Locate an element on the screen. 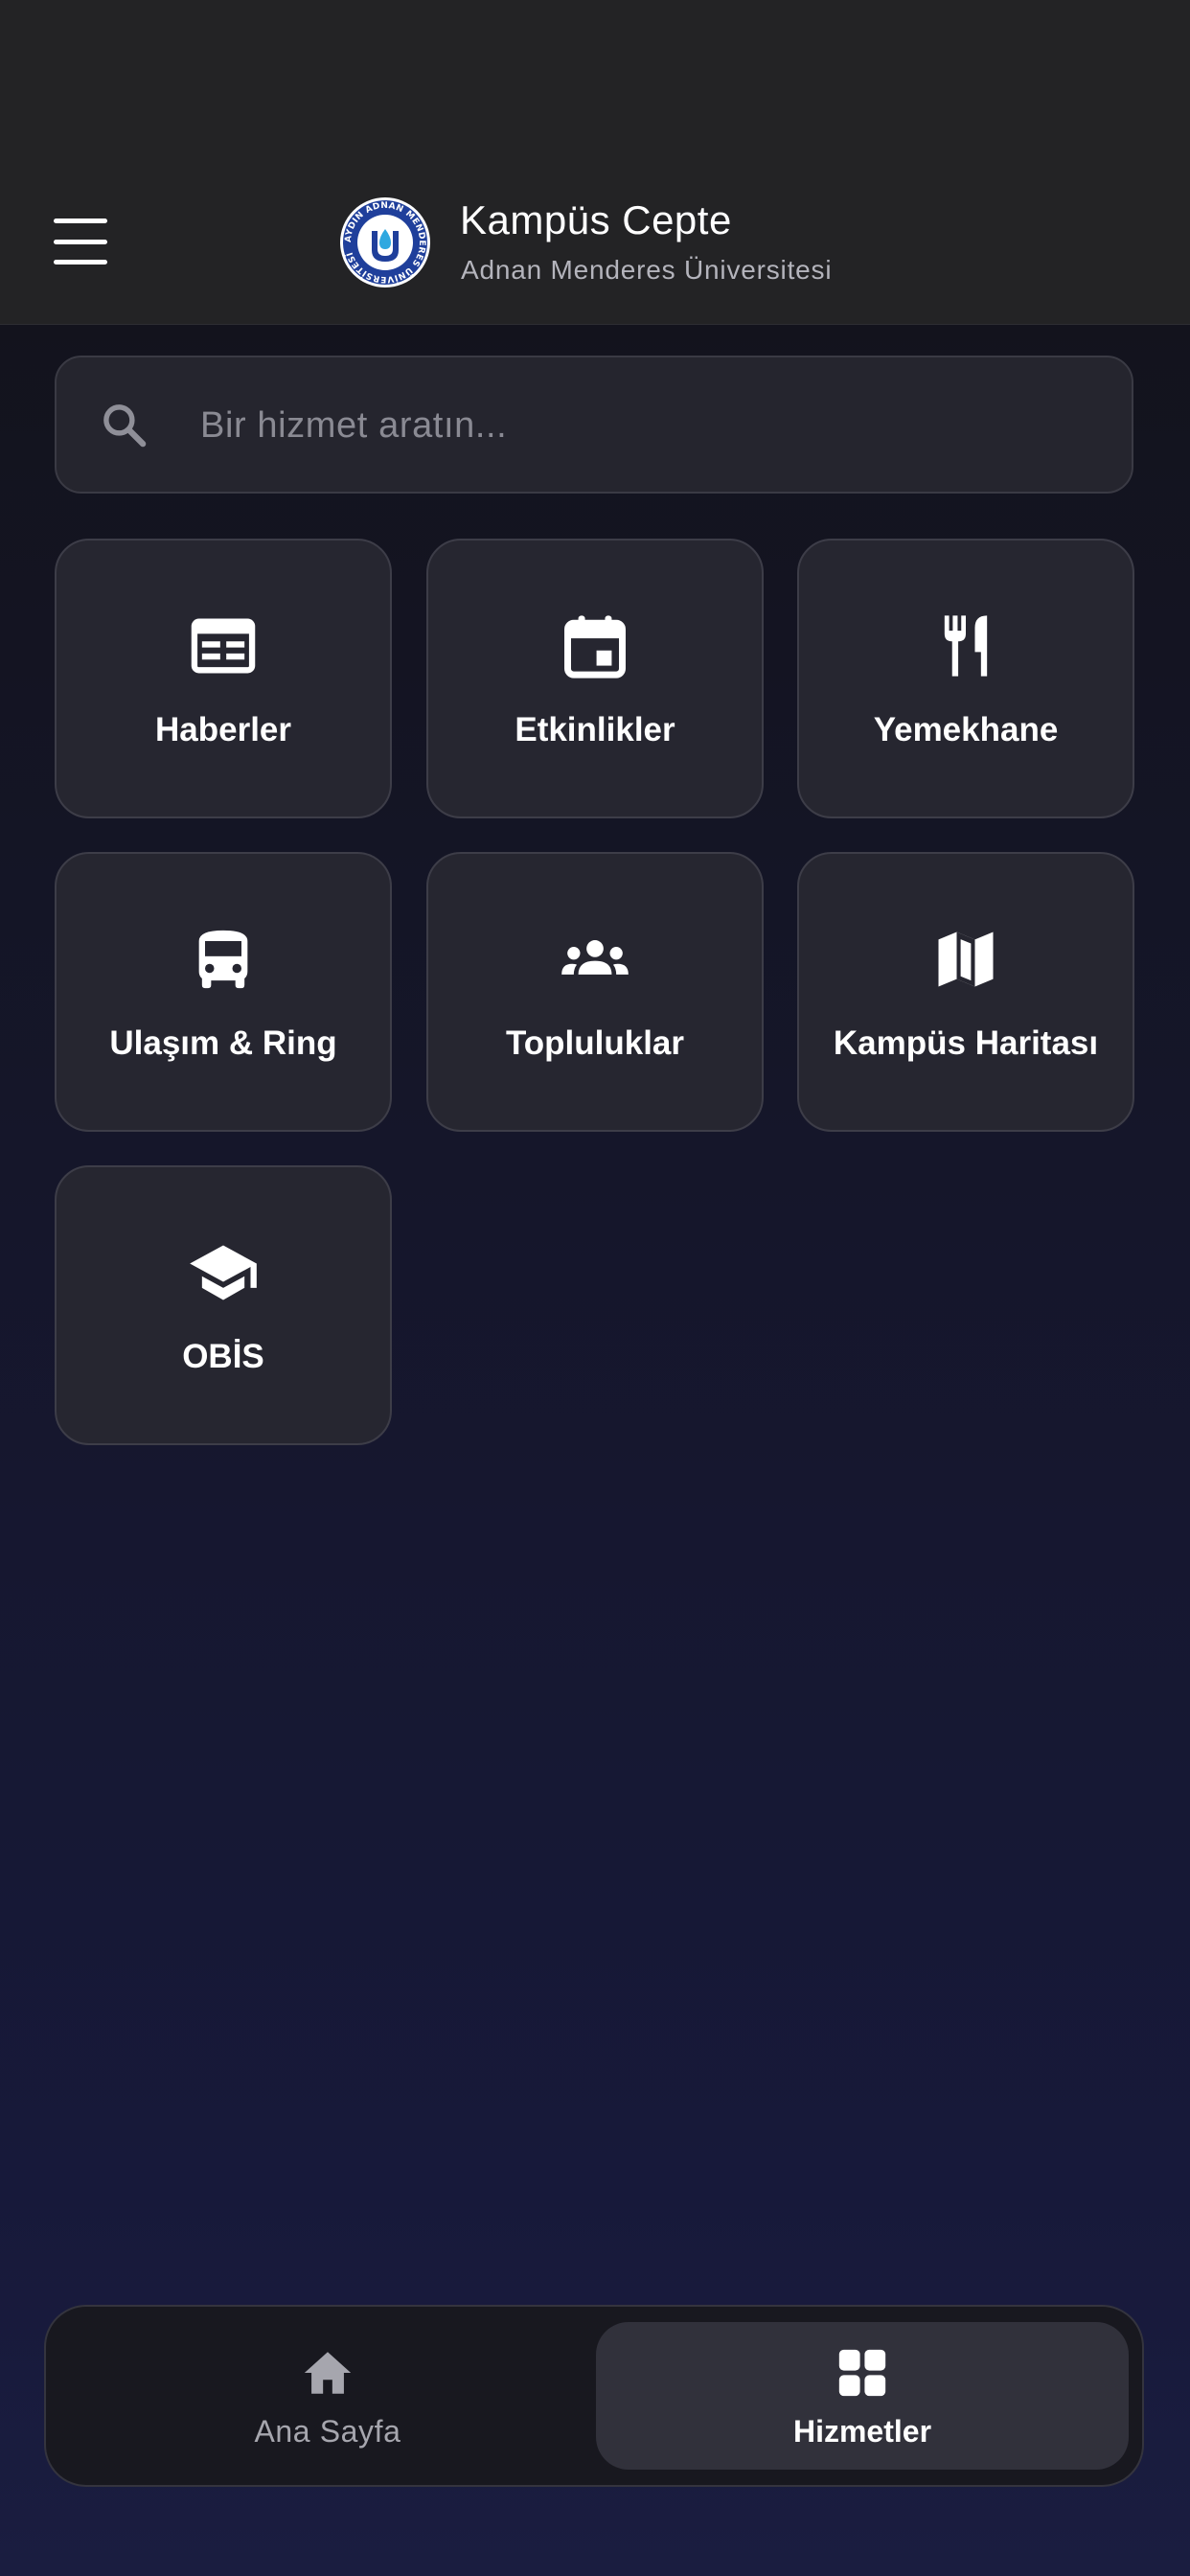 Image resolution: width=1190 pixels, height=2576 pixels. search-bar is located at coordinates (594, 425).